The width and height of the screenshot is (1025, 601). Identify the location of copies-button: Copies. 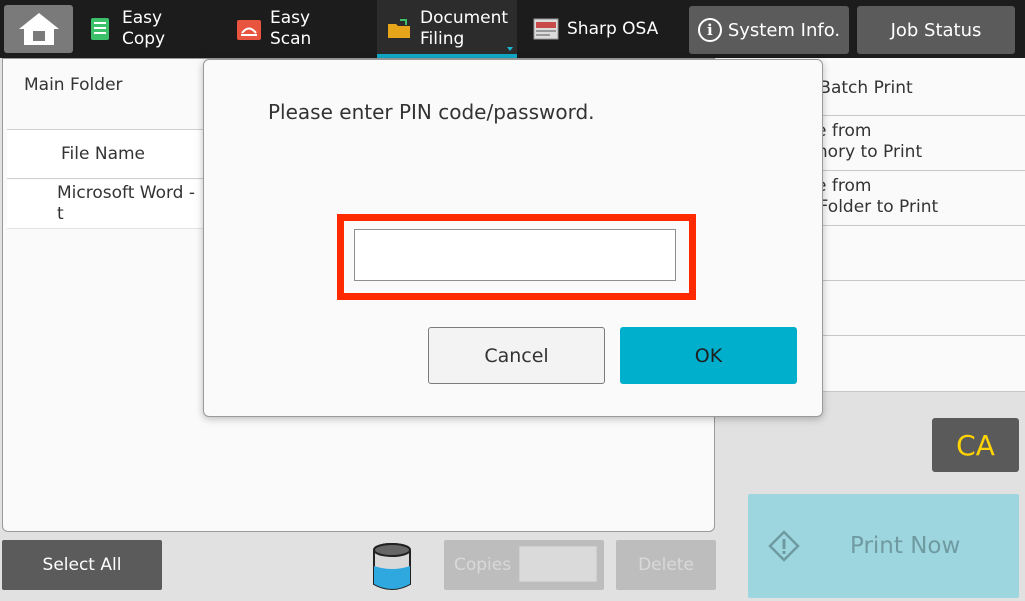
(524, 565).